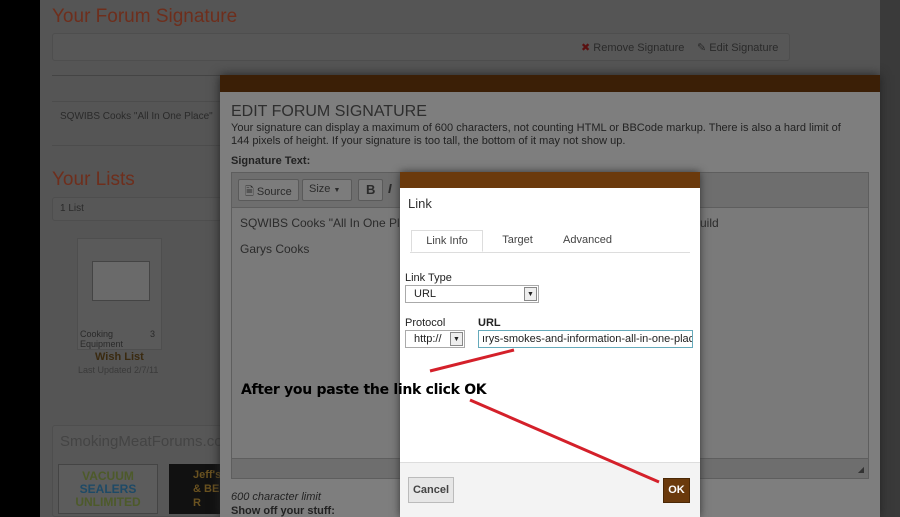 This screenshot has width=900, height=517. Describe the element at coordinates (564, 441) in the screenshot. I see `annotation-arrow-to-ok` at that location.